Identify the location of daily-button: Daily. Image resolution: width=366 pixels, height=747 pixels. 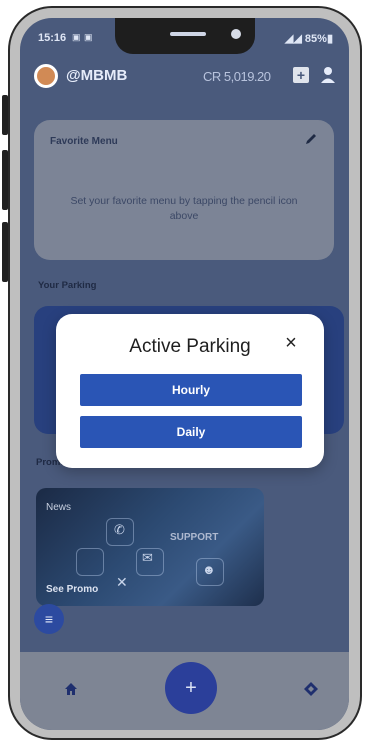
(191, 432).